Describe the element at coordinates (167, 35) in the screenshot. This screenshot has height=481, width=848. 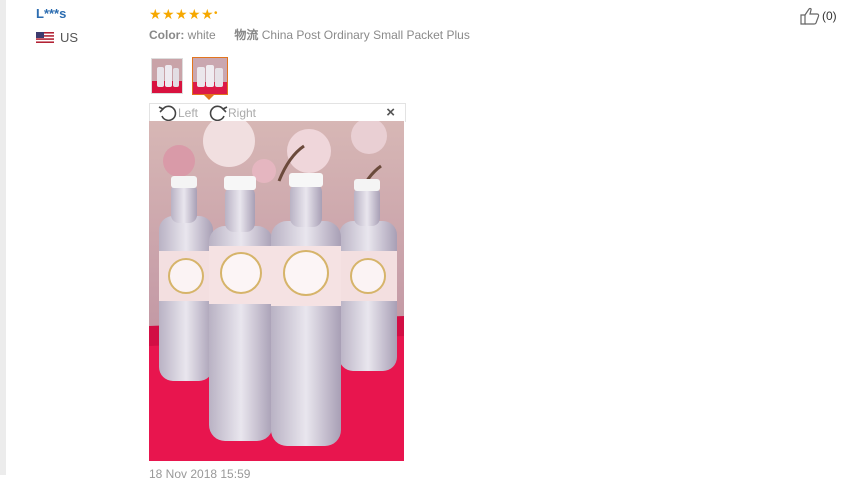
I see `color-label: Color:` at that location.